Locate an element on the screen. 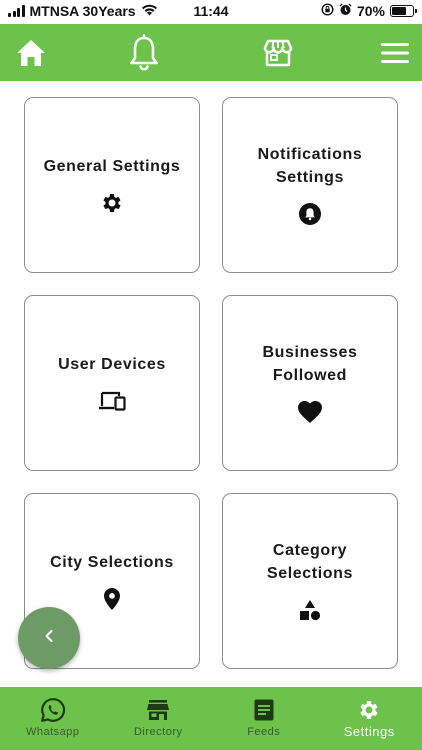 The height and width of the screenshot is (750, 422). battery-level is located at coordinates (399, 11).